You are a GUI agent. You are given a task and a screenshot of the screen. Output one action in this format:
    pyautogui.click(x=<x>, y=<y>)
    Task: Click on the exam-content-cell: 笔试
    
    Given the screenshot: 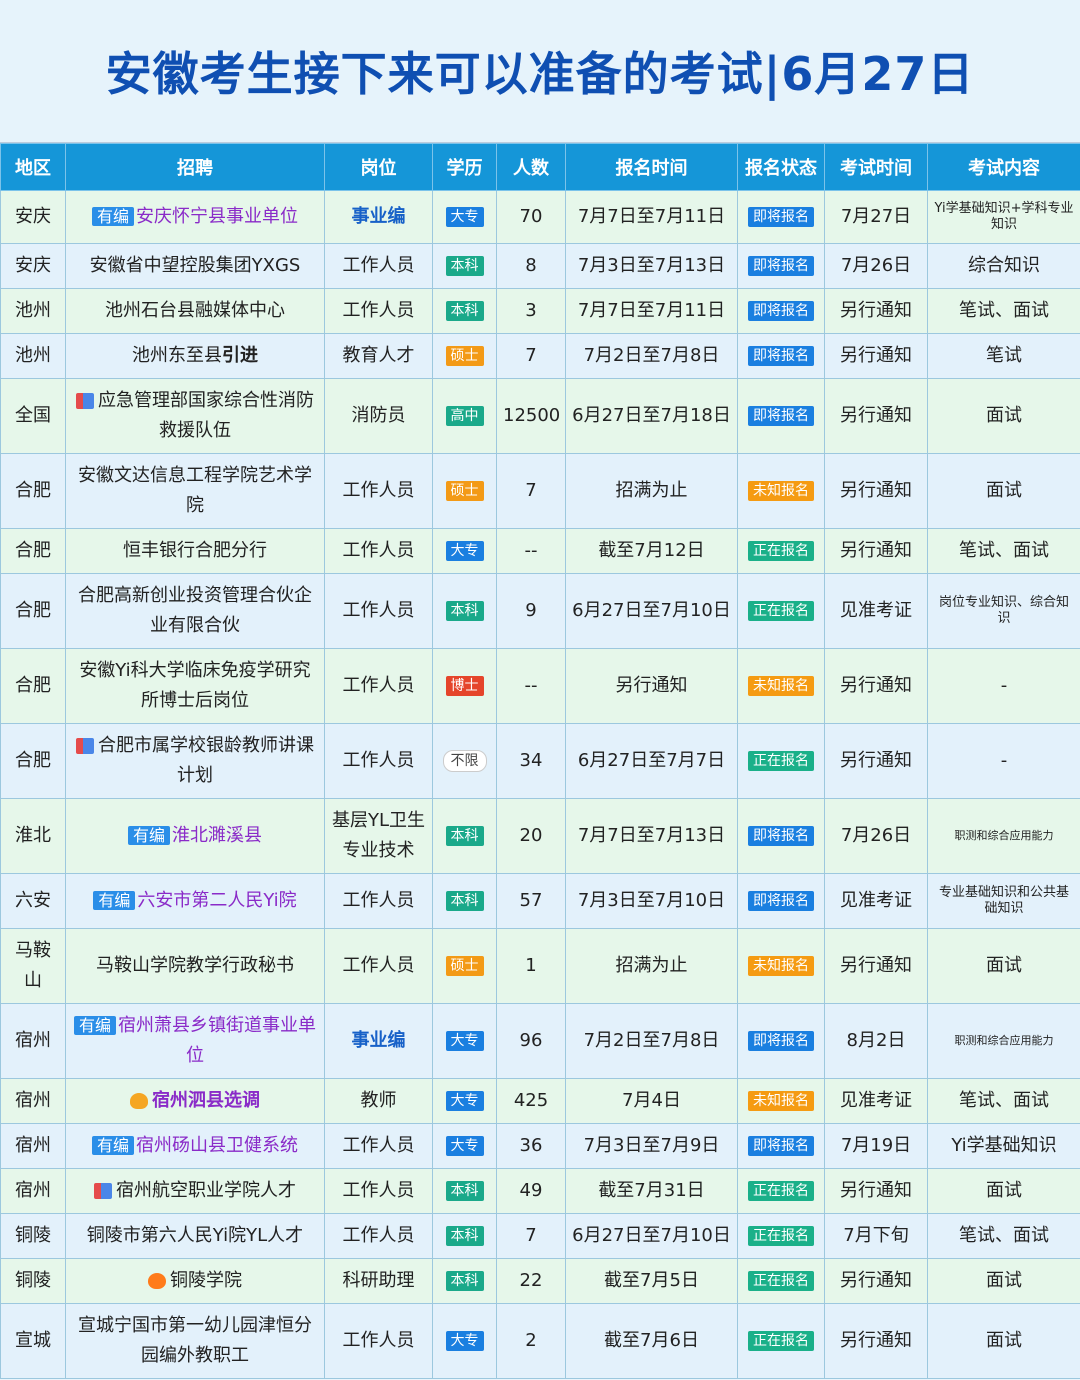 What is the action you would take?
    pyautogui.click(x=1003, y=356)
    